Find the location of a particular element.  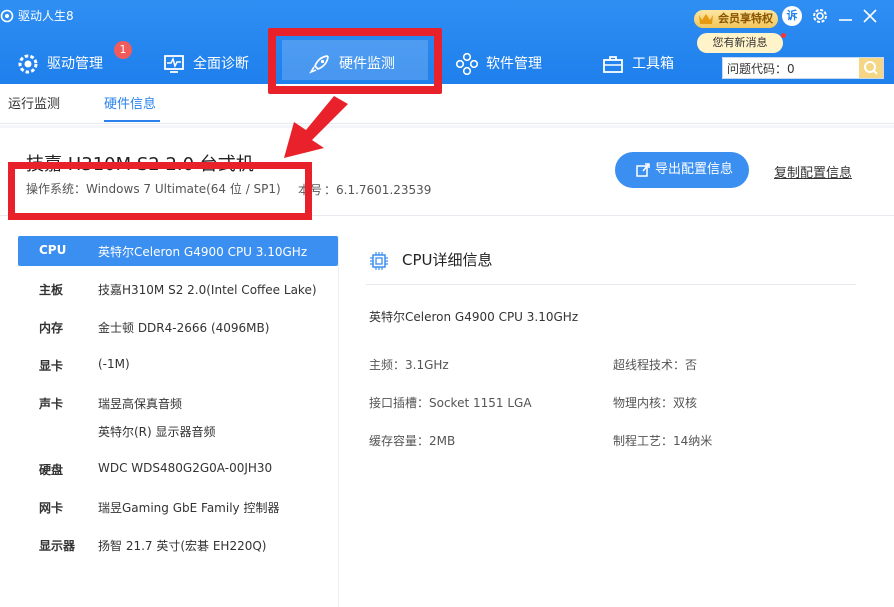

hardware-value: 扬智 21.7 英寸(宏碁 EH220Q) is located at coordinates (182, 546).